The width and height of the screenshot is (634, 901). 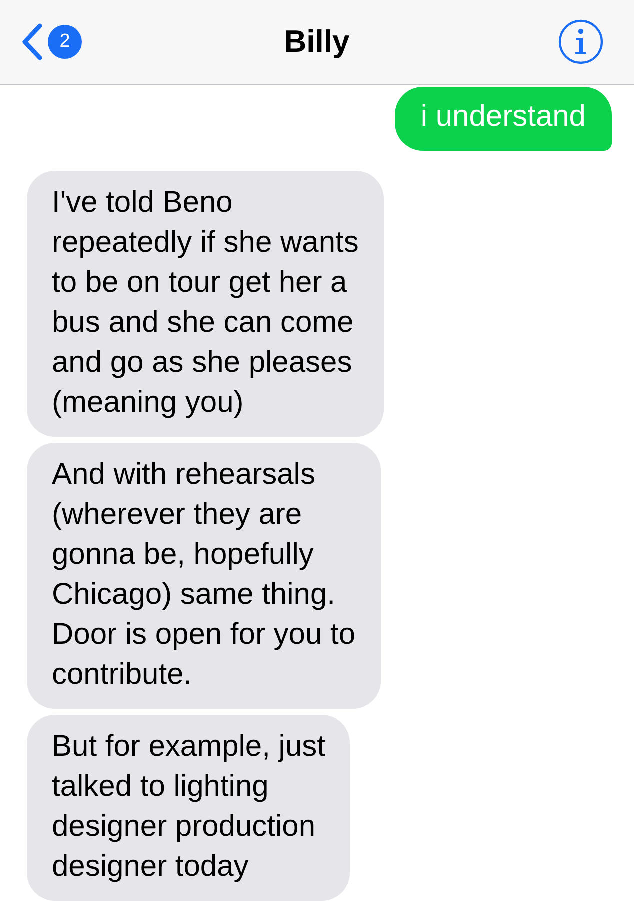 I want to click on sent-message: i understand, so click(x=503, y=119).